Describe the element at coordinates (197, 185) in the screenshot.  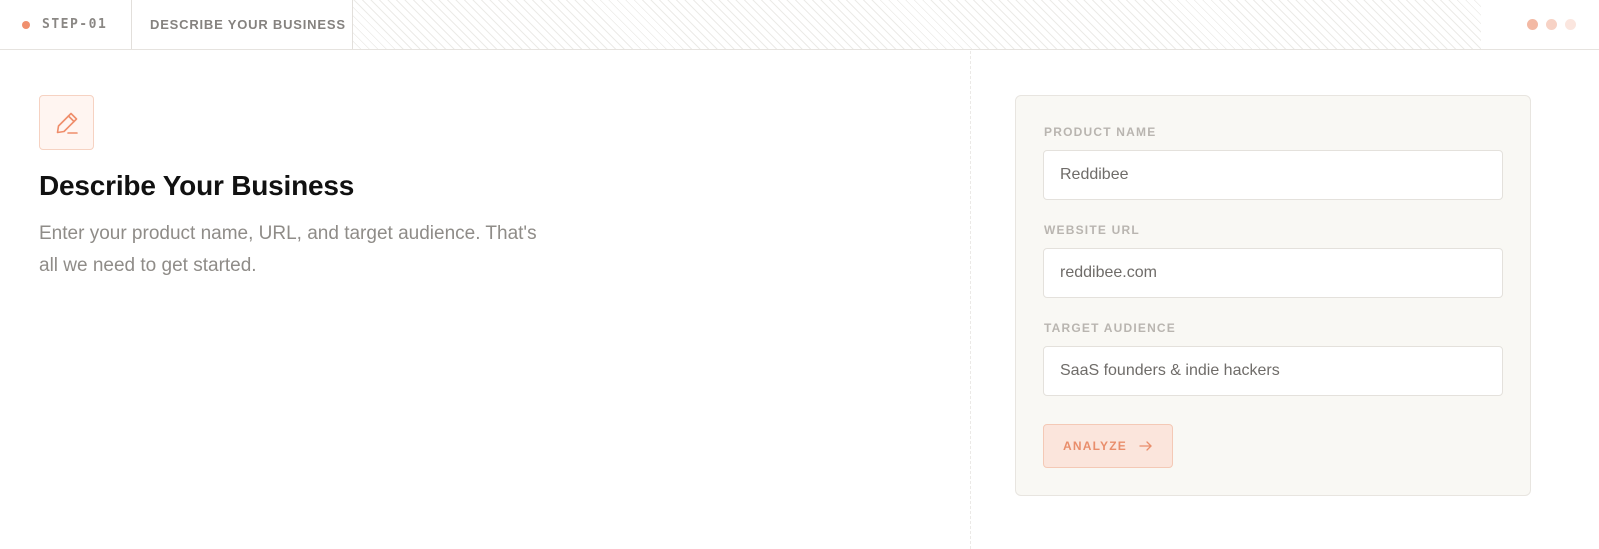
I see `page-title: Describe Your Business` at that location.